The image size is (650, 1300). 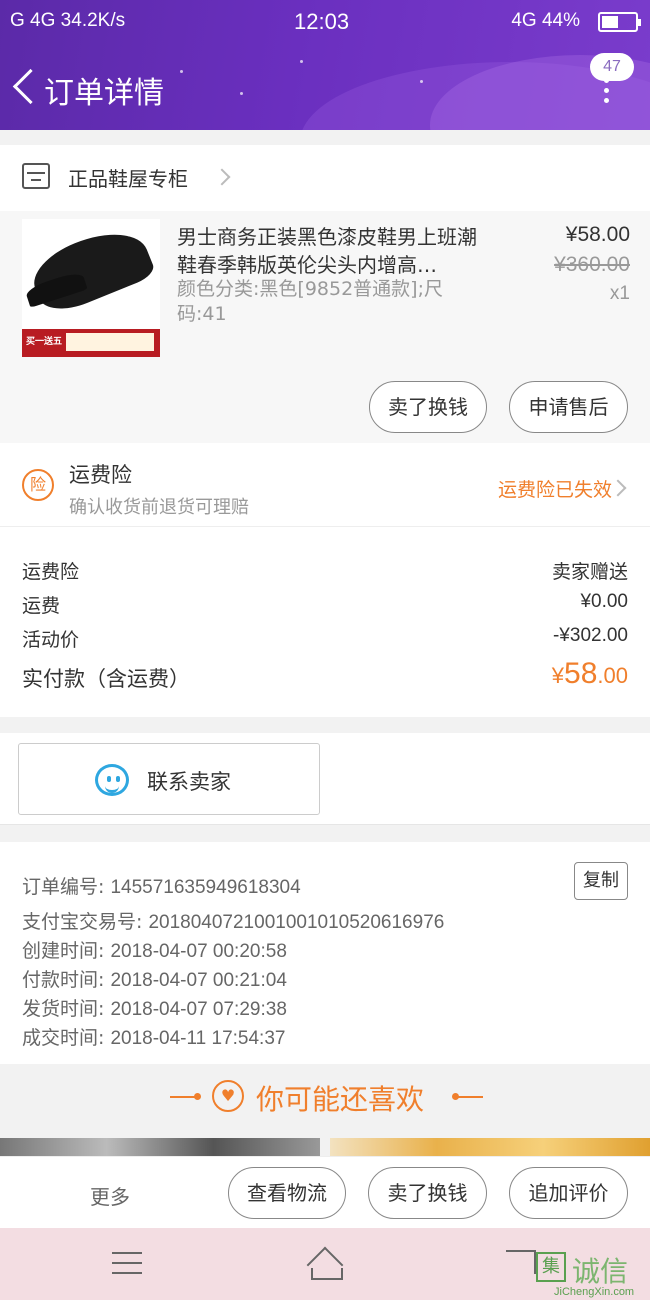 What do you see at coordinates (104, 93) in the screenshot?
I see `page-title: 订单详情` at bounding box center [104, 93].